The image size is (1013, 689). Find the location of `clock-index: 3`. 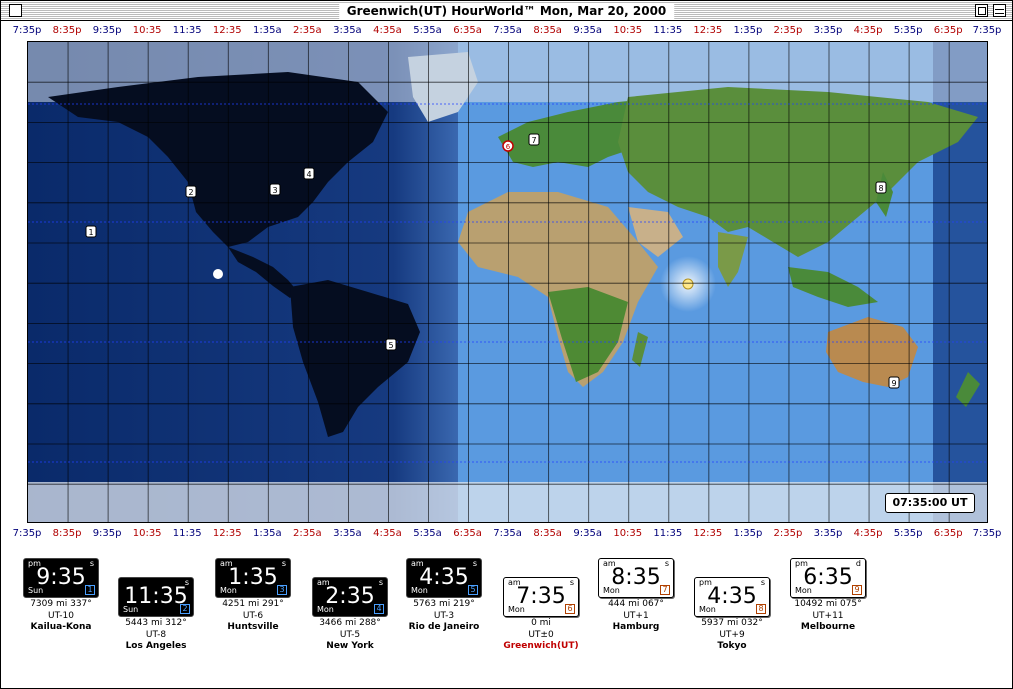

clock-index: 3 is located at coordinates (282, 590).